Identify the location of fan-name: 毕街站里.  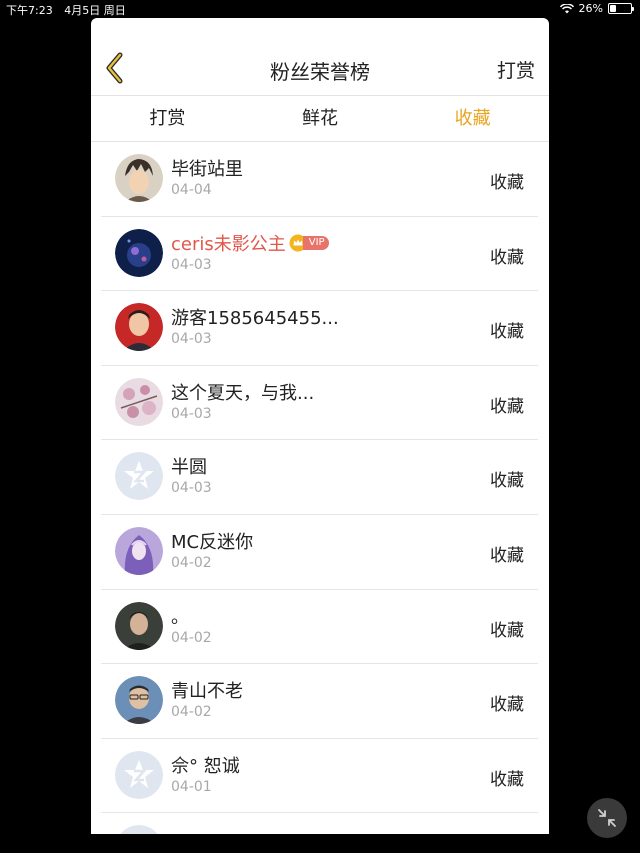
(207, 168).